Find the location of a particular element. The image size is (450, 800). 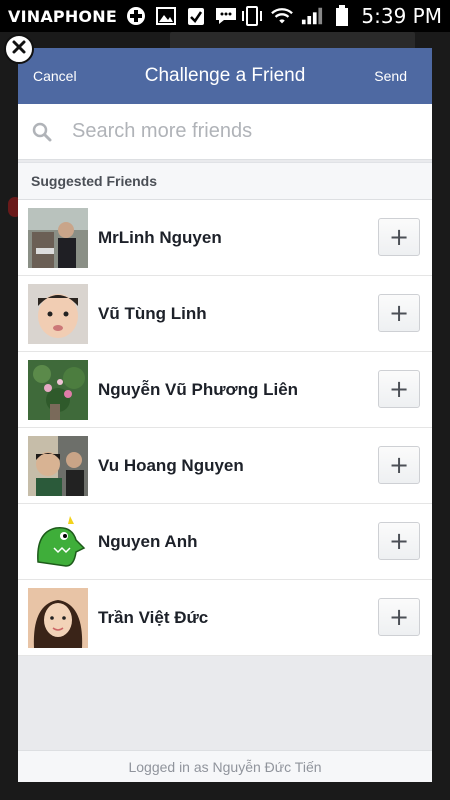

wifi-icon is located at coordinates (282, 16).